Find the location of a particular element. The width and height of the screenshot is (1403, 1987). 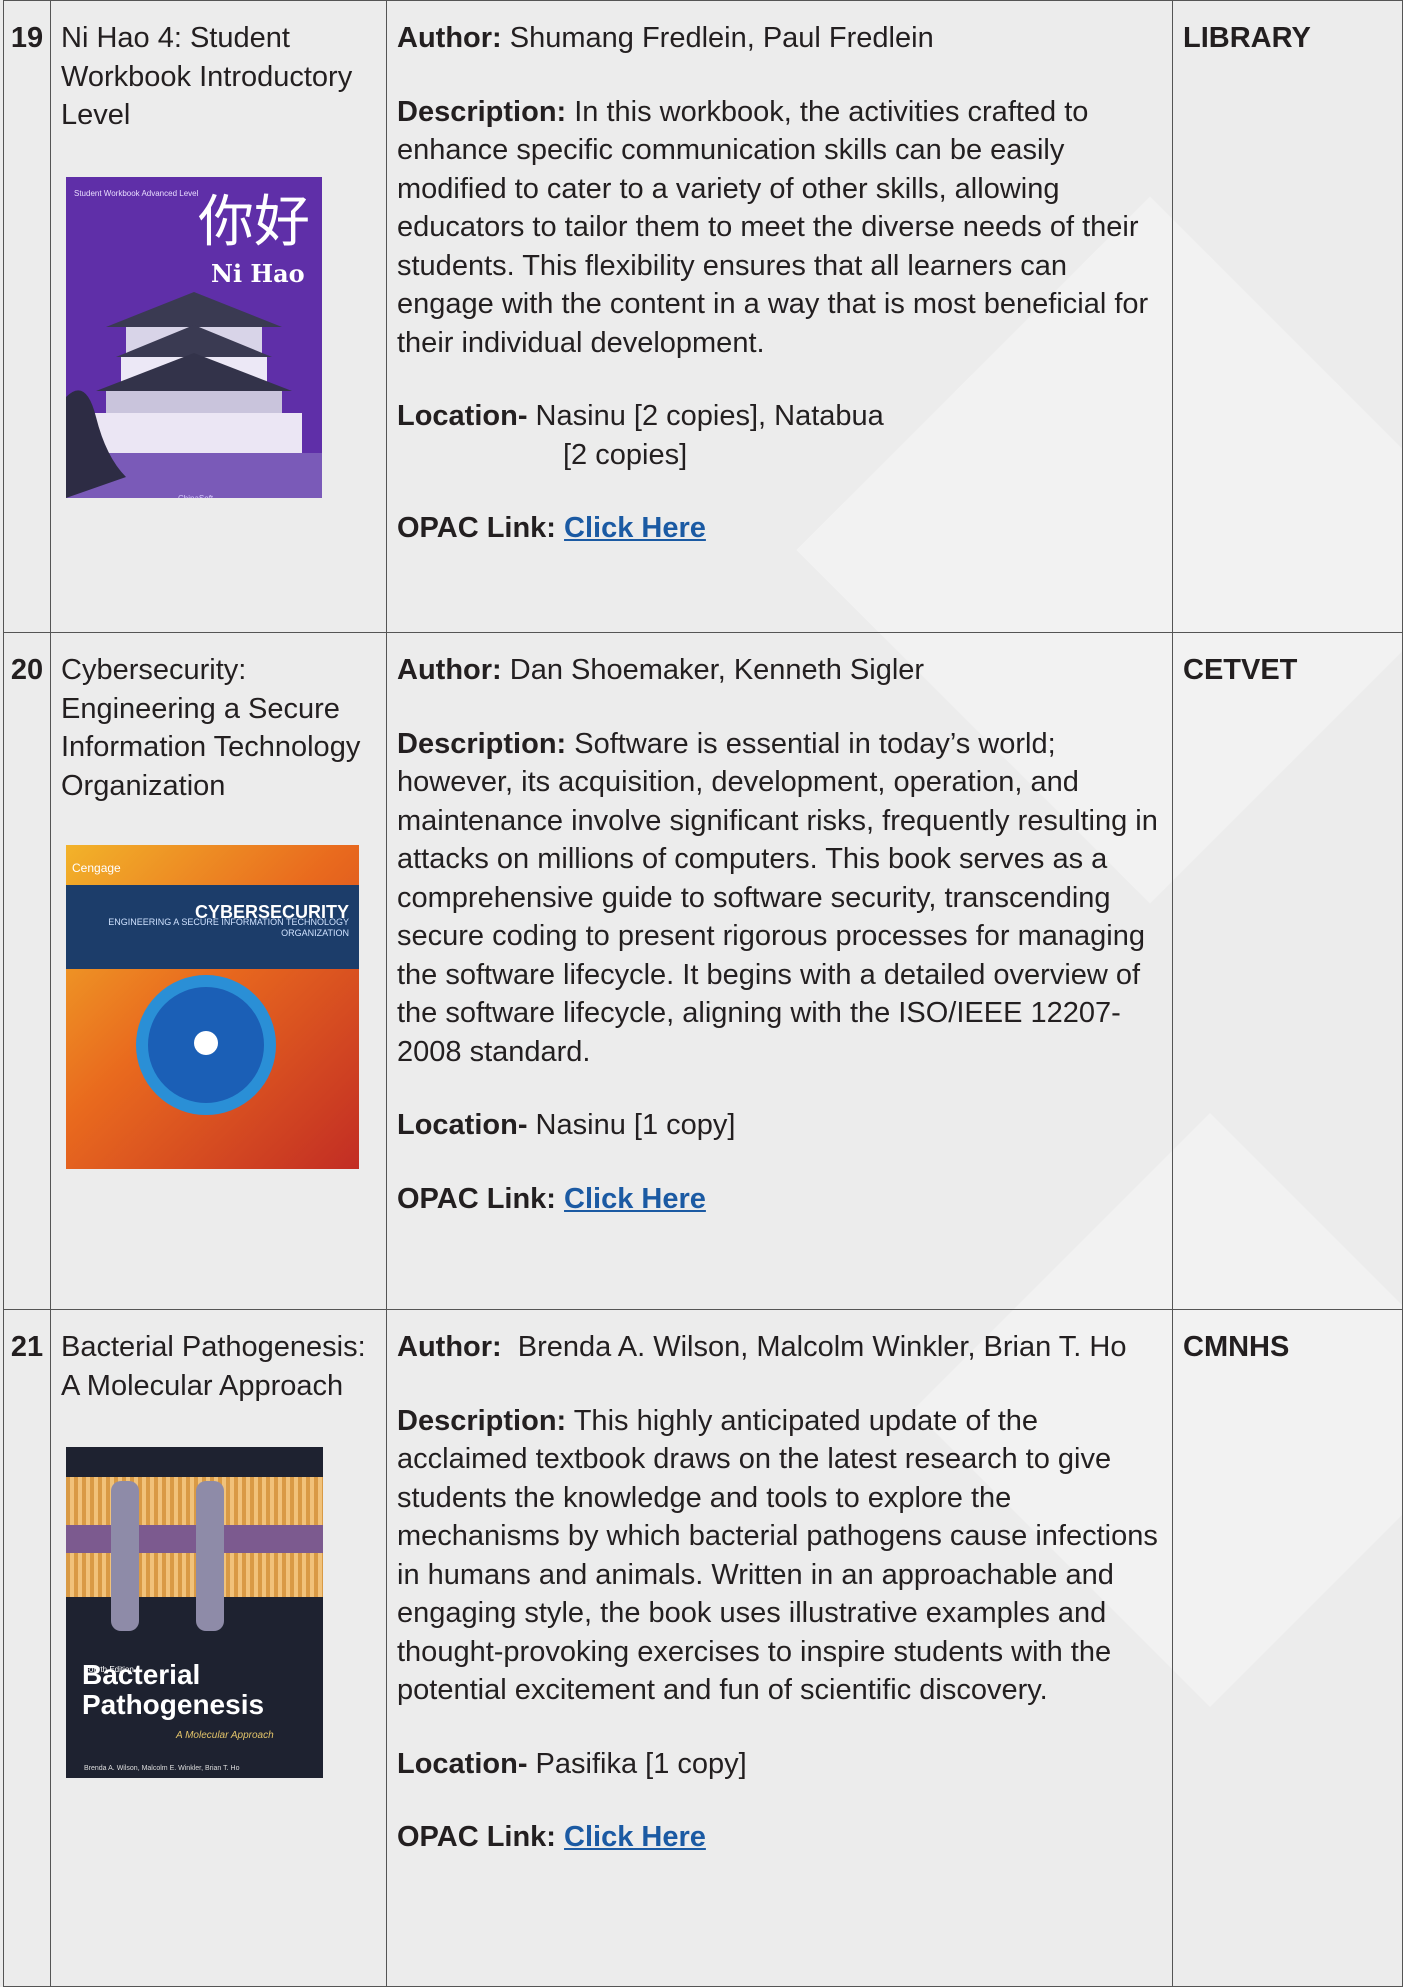

location-line: Location- Nasinu [1 copy] is located at coordinates (779, 1125).